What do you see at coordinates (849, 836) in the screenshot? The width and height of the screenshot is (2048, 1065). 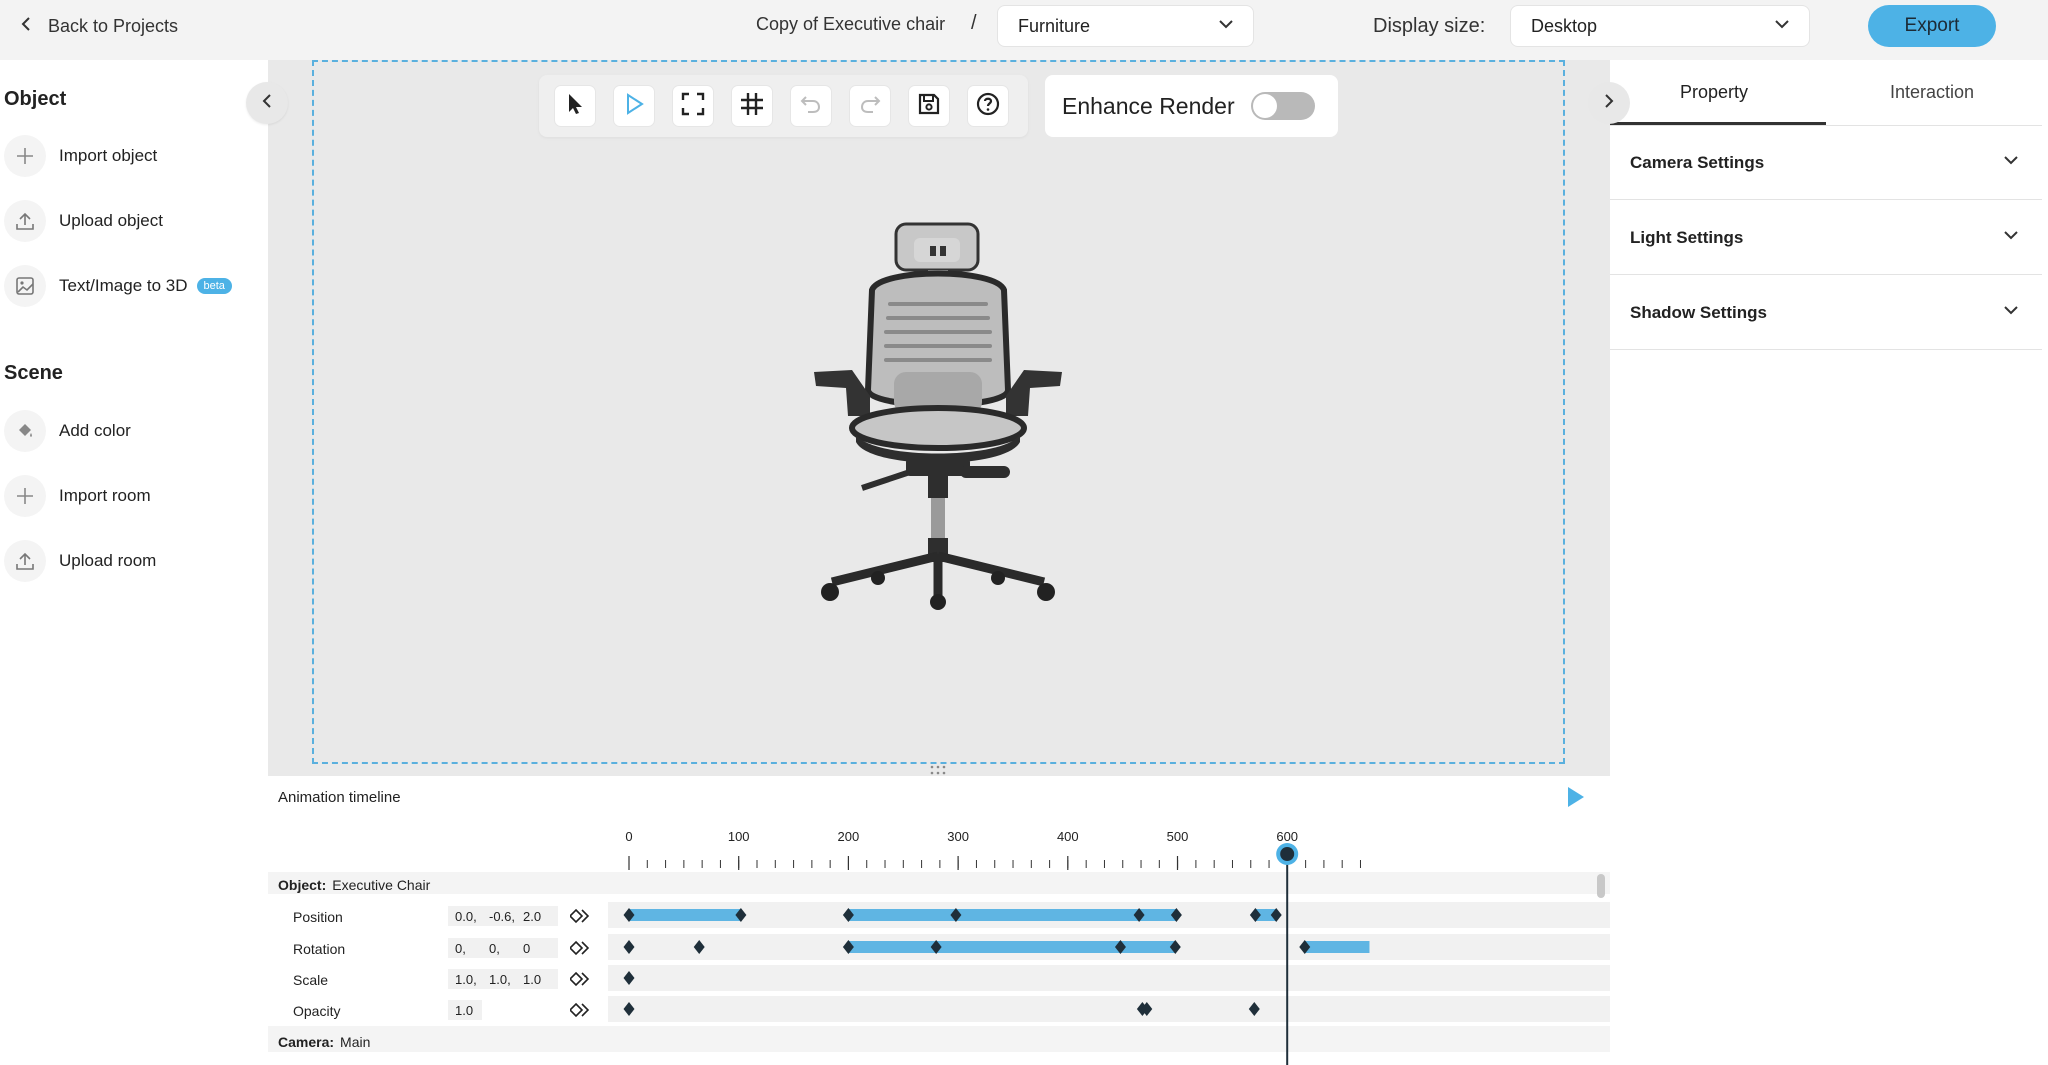 I see `ruler-tick-label: 200` at bounding box center [849, 836].